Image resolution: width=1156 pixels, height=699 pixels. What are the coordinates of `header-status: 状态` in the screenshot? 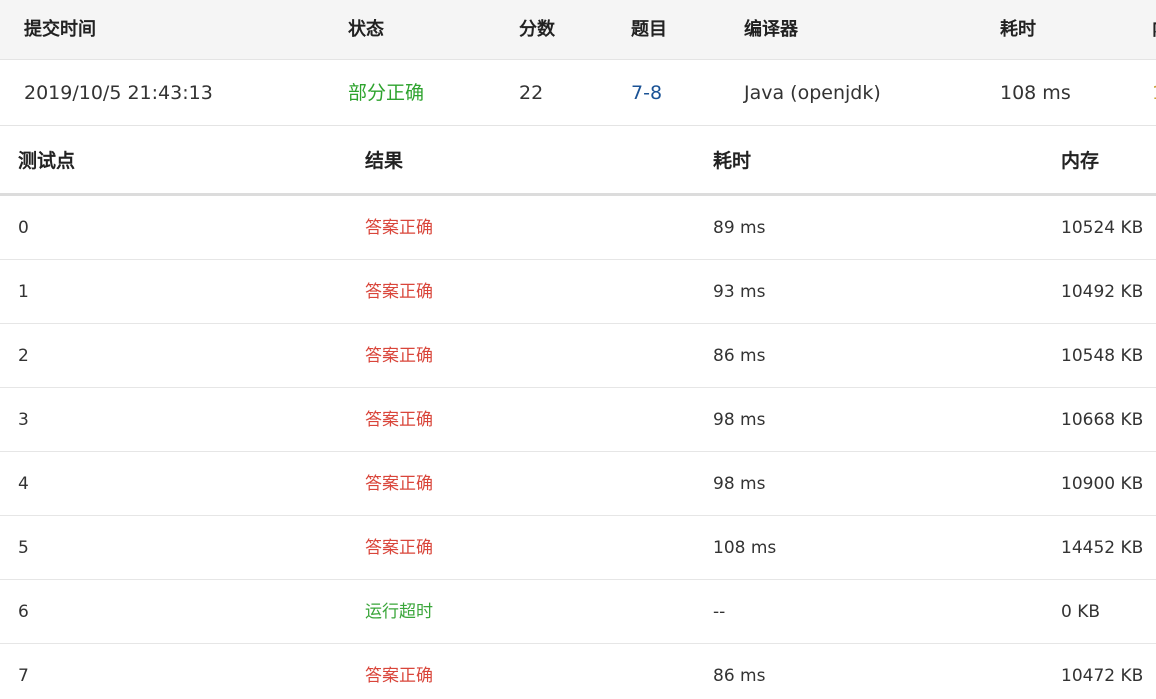 It's located at (366, 29).